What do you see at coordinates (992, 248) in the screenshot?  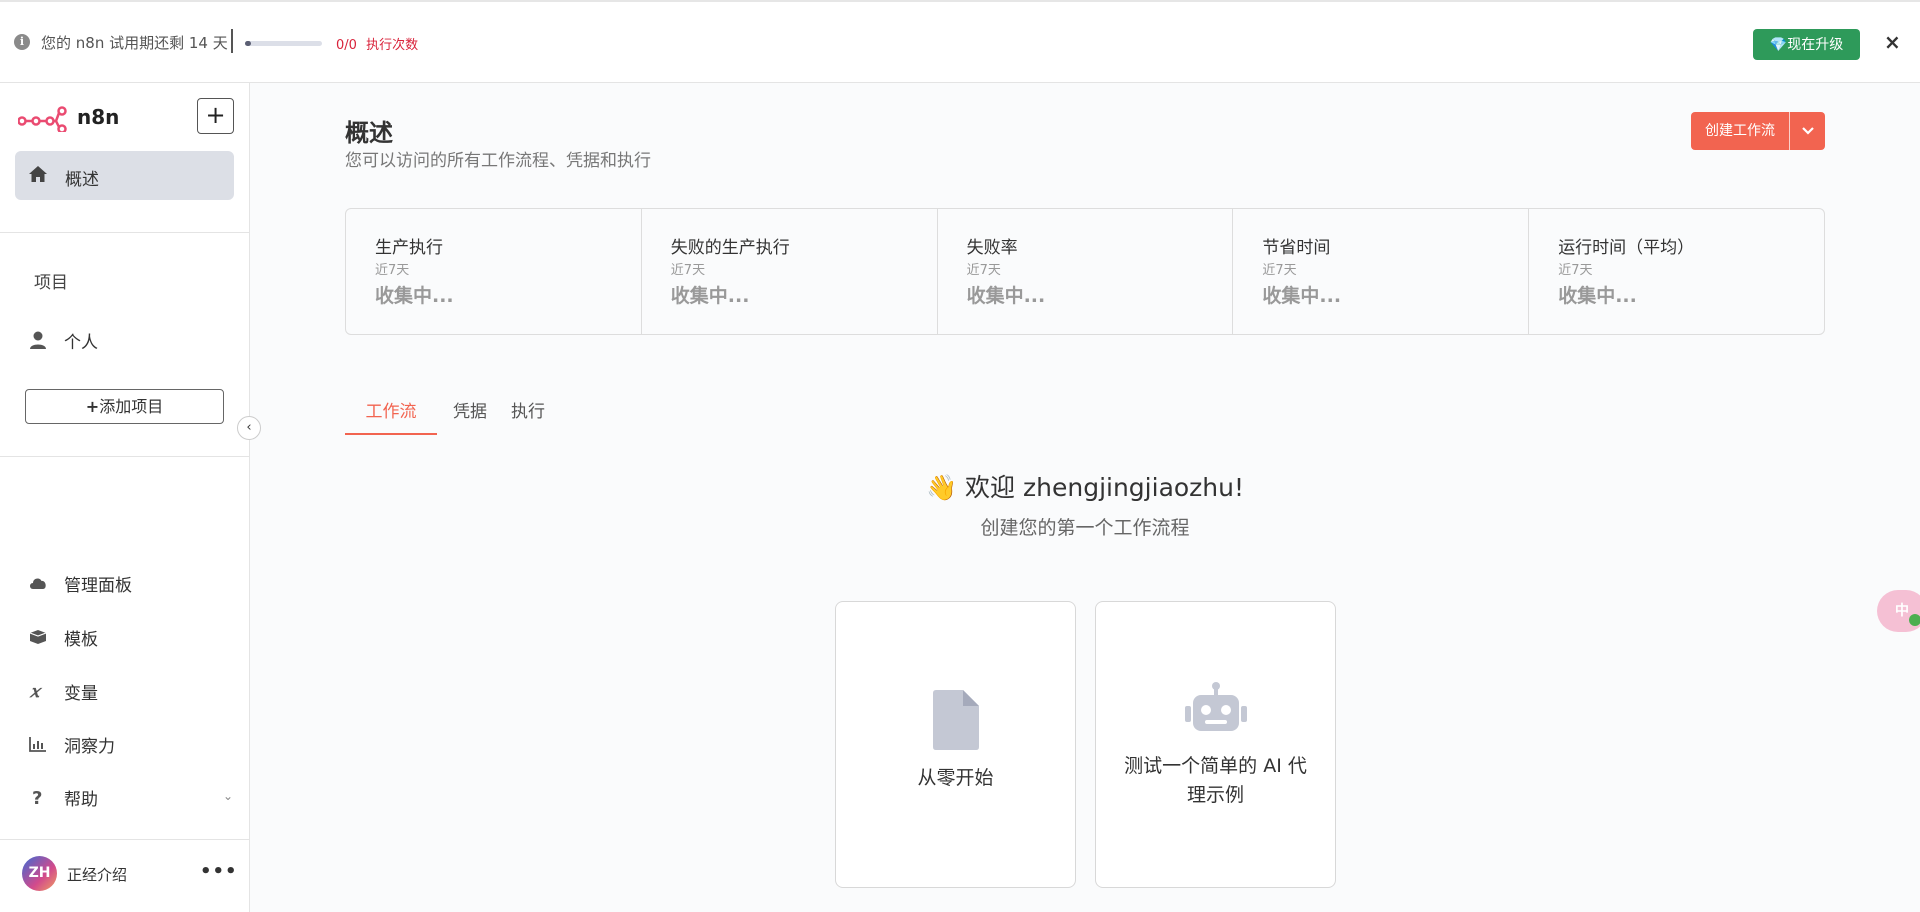 I see `stat-title: 失败率` at bounding box center [992, 248].